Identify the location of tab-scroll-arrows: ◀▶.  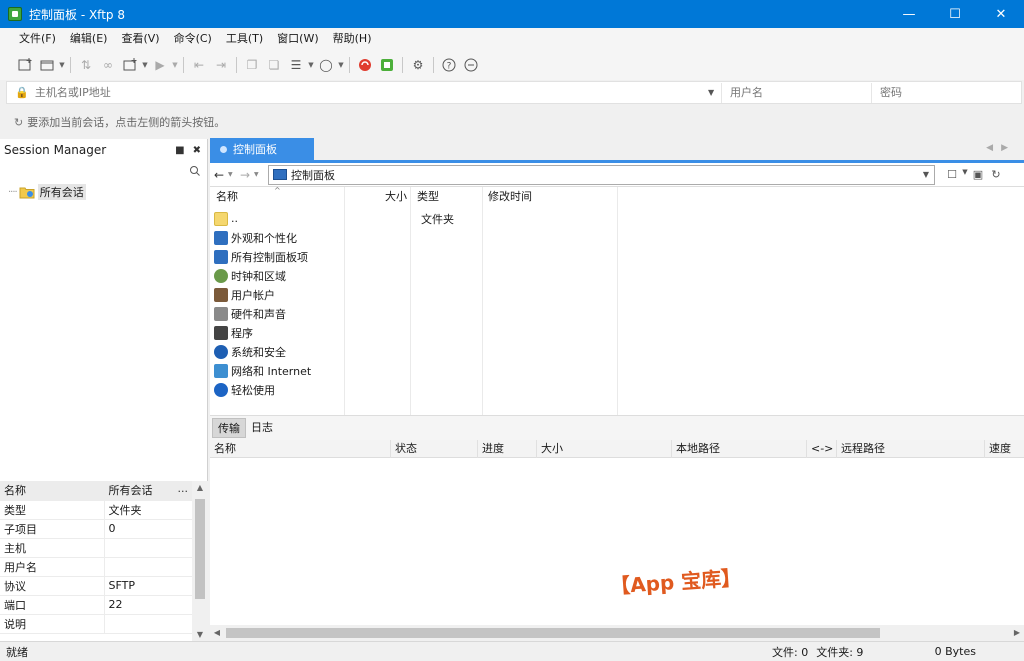
(1001, 148).